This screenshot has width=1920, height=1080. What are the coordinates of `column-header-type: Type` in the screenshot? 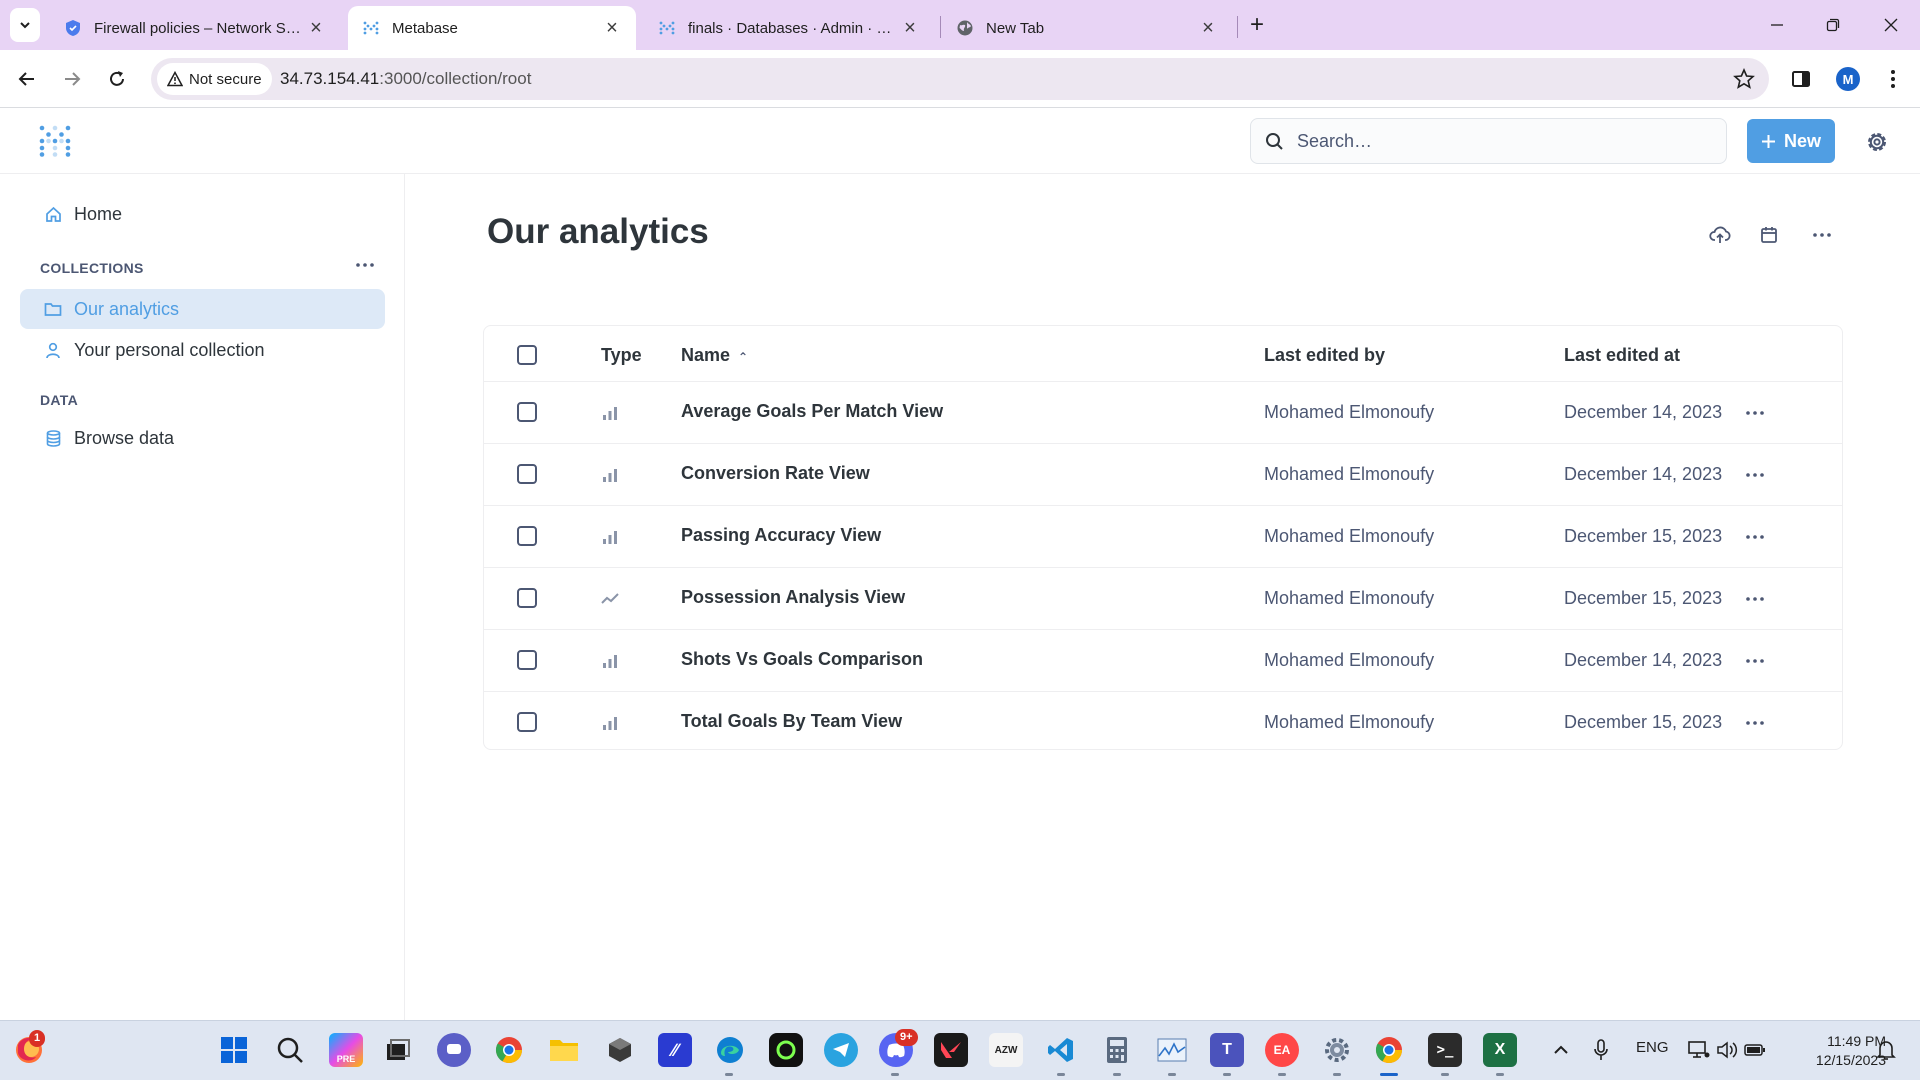 It's located at (621, 355).